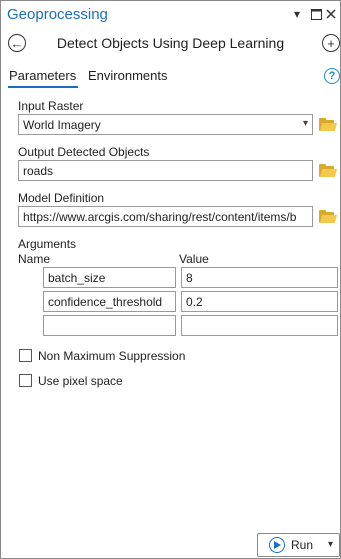  I want to click on nms-checkbox, so click(25, 355).